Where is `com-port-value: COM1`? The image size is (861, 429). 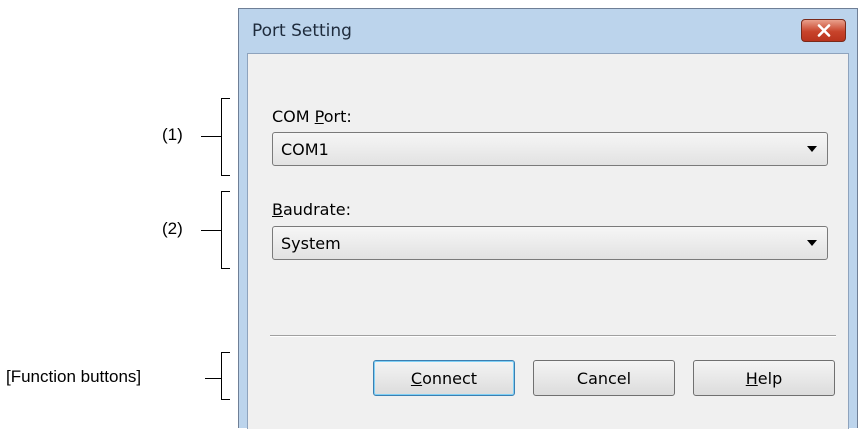 com-port-value: COM1 is located at coordinates (305, 149).